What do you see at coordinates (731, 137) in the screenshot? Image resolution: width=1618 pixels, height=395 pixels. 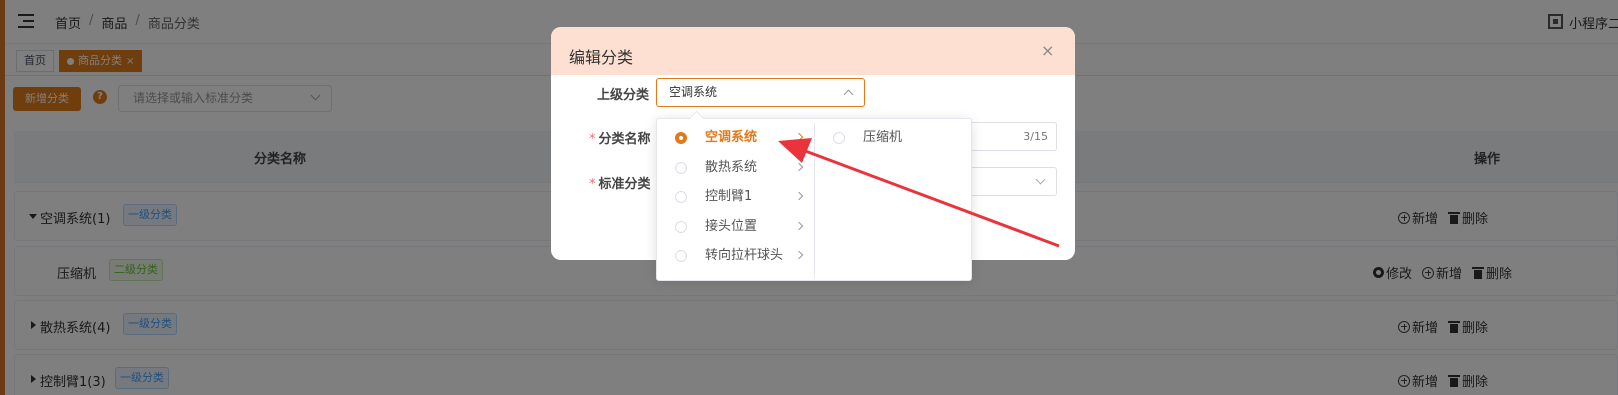 I see `option-label: 空调系统` at bounding box center [731, 137].